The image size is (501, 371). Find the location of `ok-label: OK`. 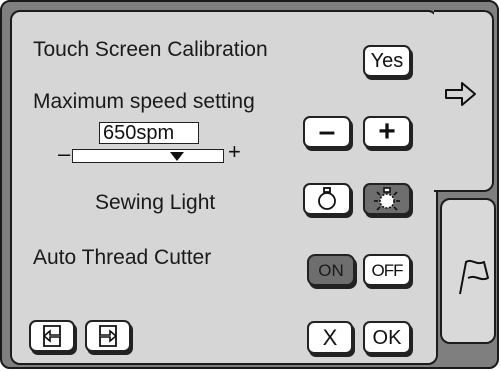

ok-label: OK is located at coordinates (387, 337).